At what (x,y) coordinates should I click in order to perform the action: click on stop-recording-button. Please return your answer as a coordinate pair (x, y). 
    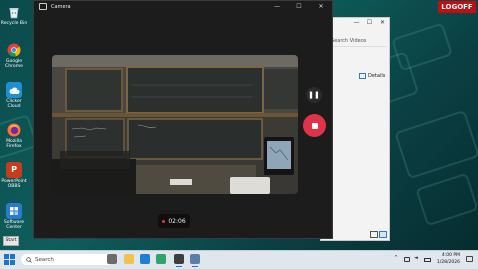
    Looking at the image, I should click on (314, 125).